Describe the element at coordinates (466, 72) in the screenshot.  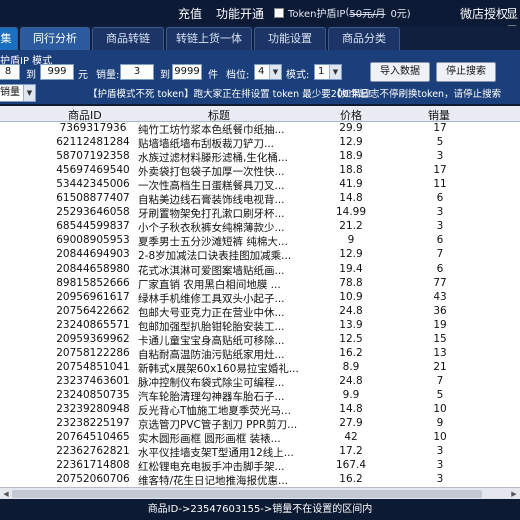
I see `stop-search-button: 停止搜索` at that location.